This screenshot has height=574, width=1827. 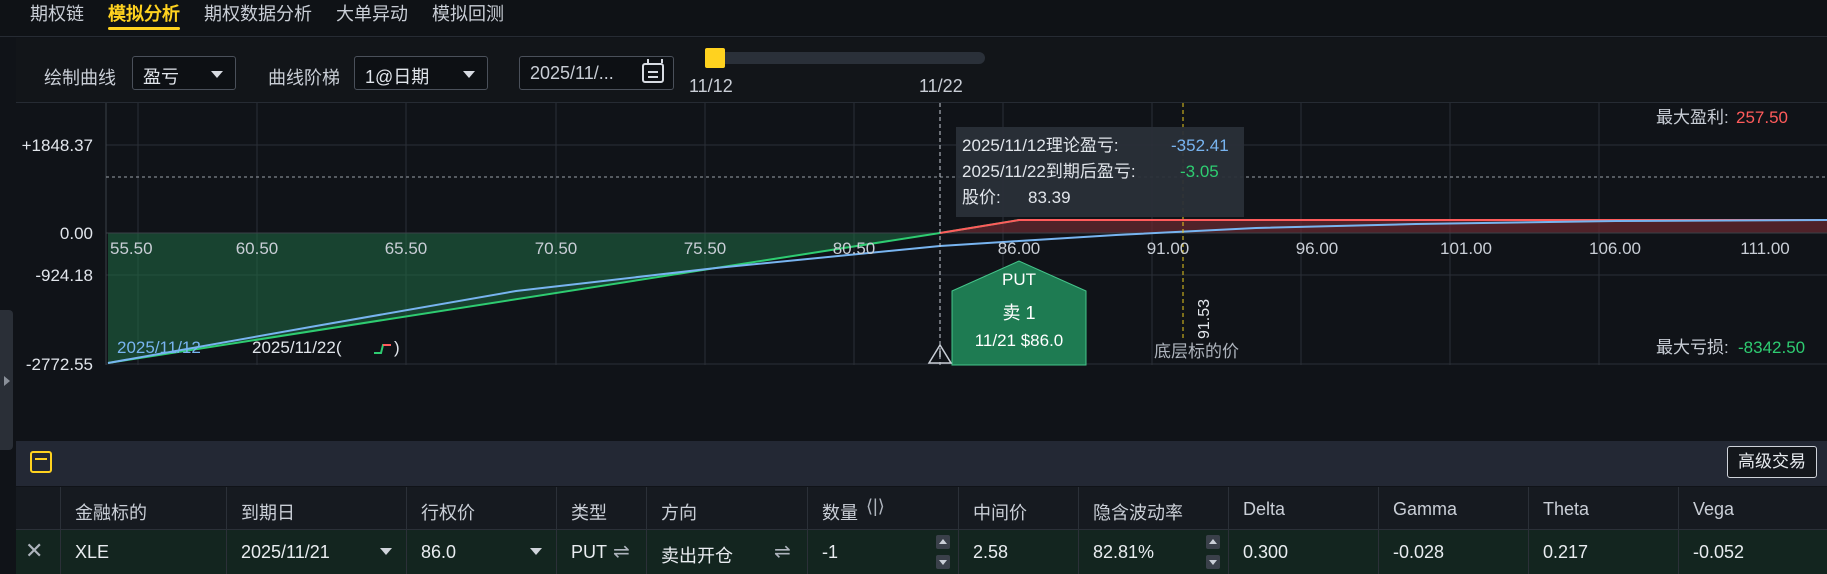 What do you see at coordinates (285, 552) in the screenshot?
I see `expiry-value: 2025/11/21` at bounding box center [285, 552].